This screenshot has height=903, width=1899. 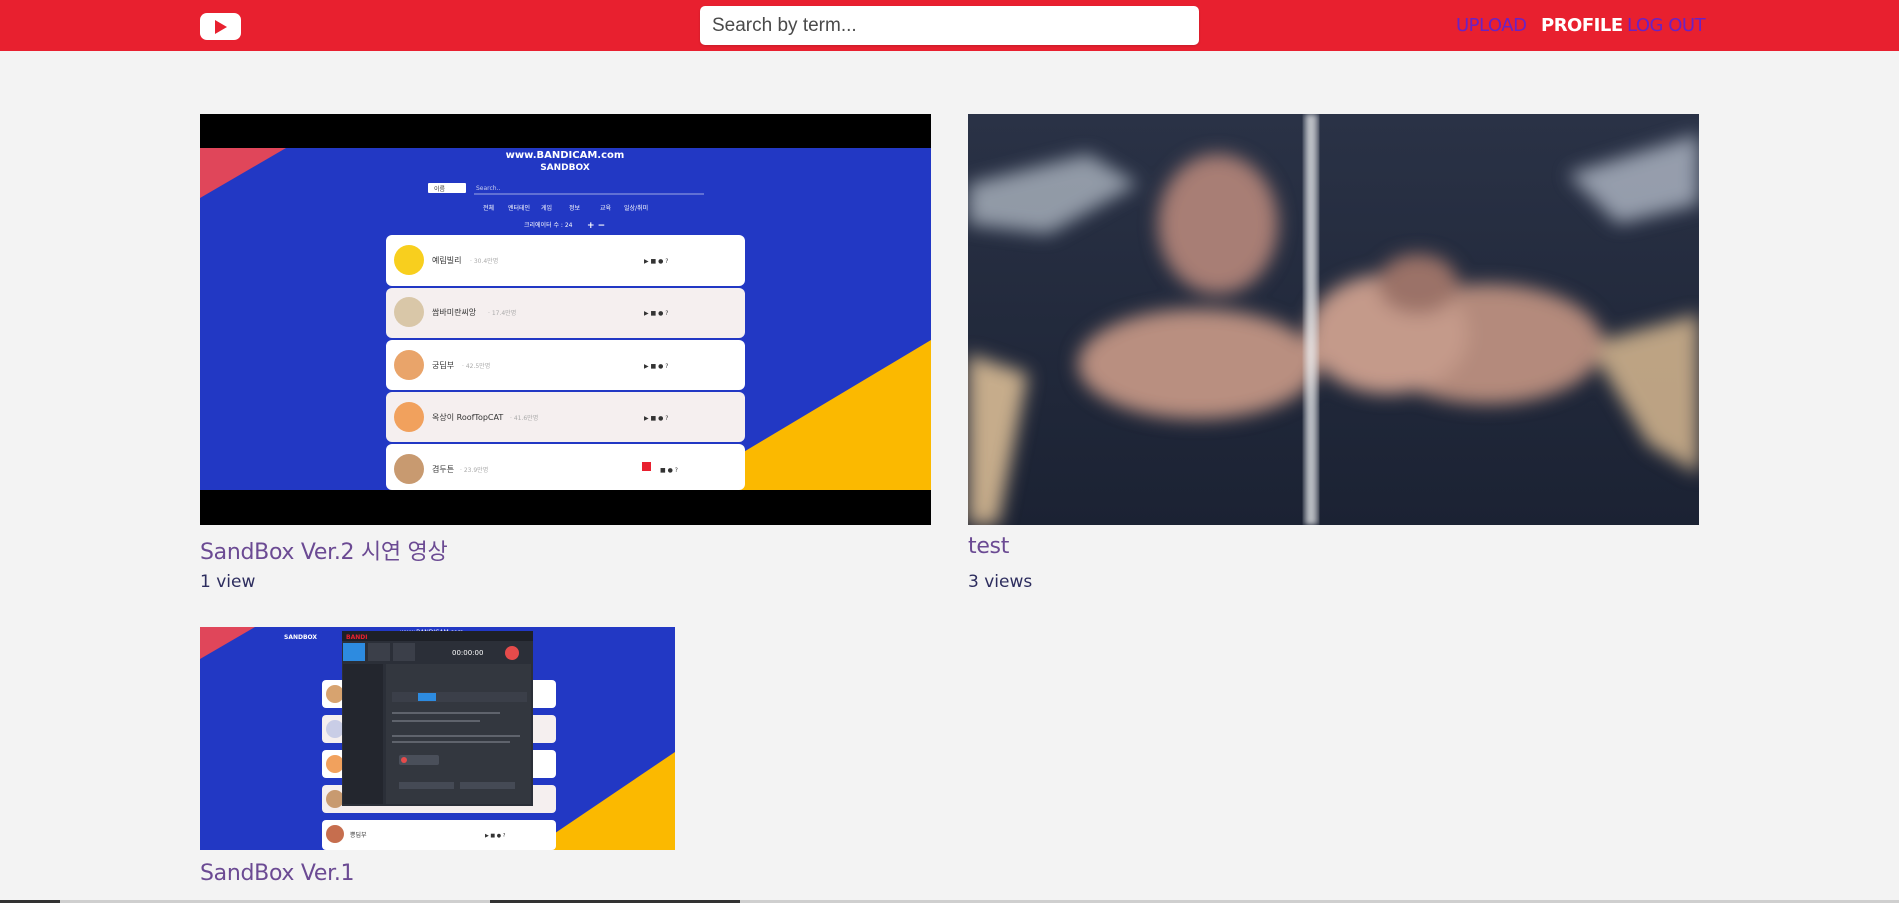 What do you see at coordinates (440, 189) in the screenshot?
I see `thumb-select: 이름` at bounding box center [440, 189].